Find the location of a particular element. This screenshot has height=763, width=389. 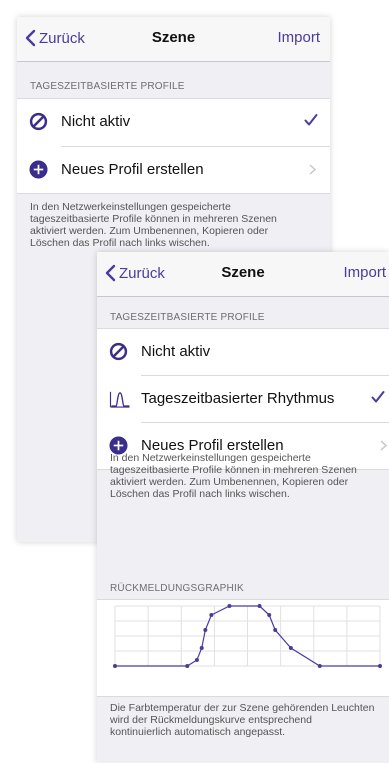

profile-label: Tageszeitbasierter Rhythmus is located at coordinates (238, 398).